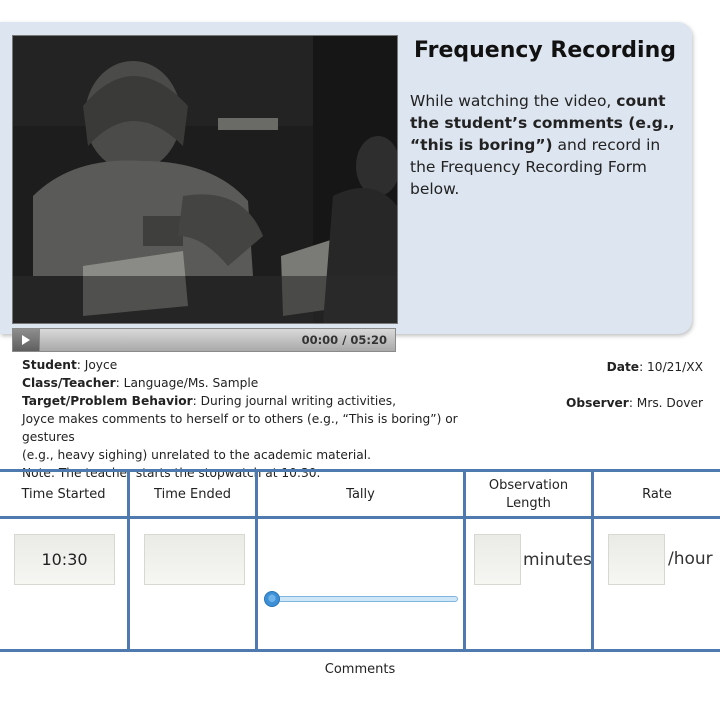 This screenshot has height=720, width=720. I want to click on header-observation-length-line2: Length, so click(528, 503).